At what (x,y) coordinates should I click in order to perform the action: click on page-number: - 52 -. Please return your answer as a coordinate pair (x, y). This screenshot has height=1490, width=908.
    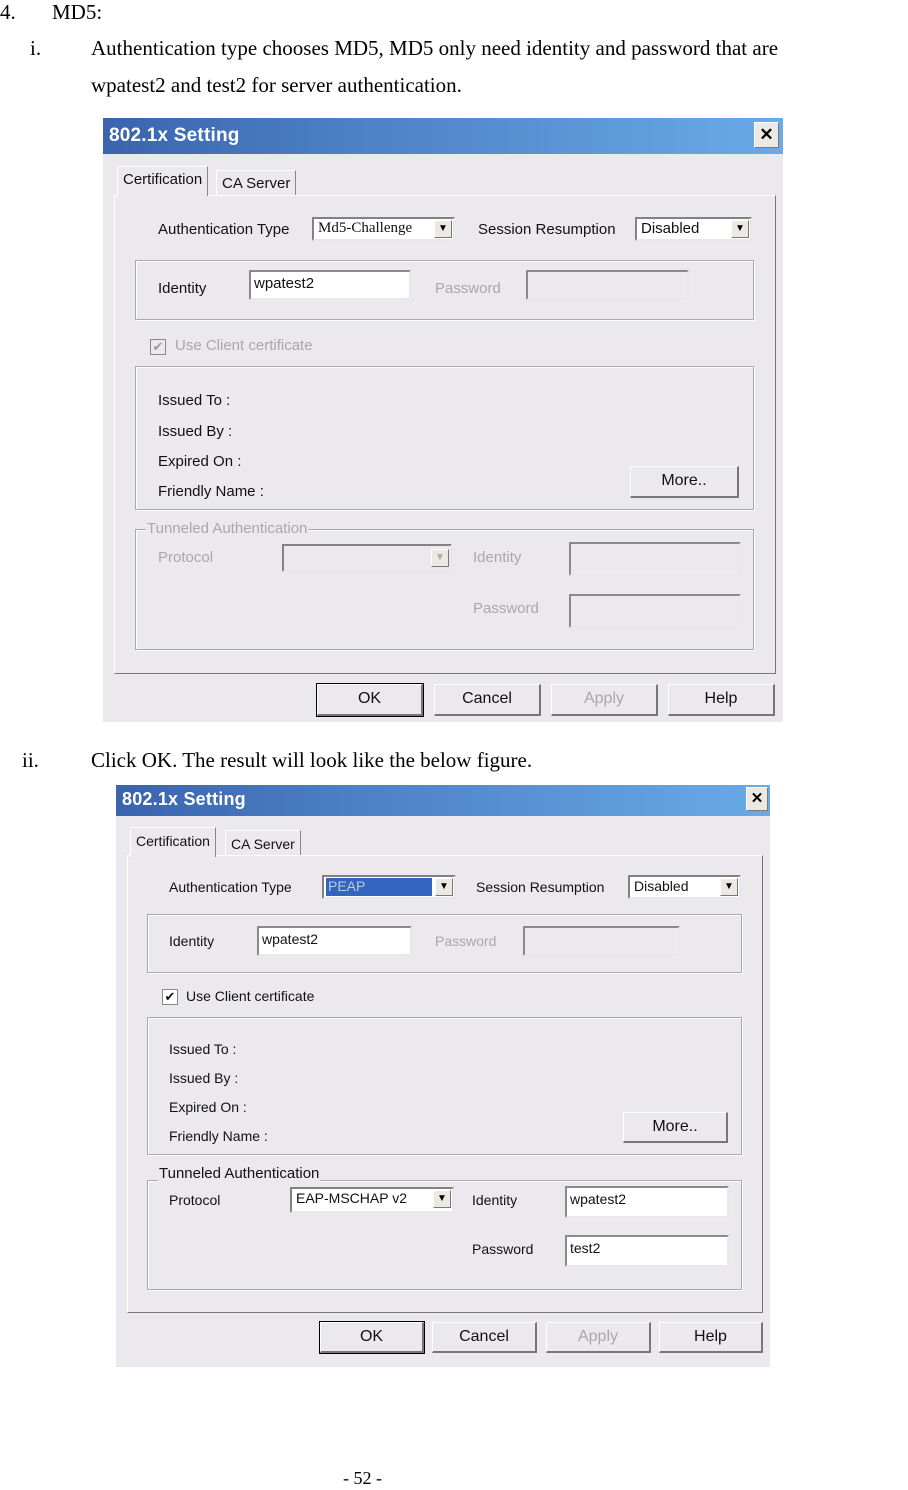
    Looking at the image, I should click on (362, 1478).